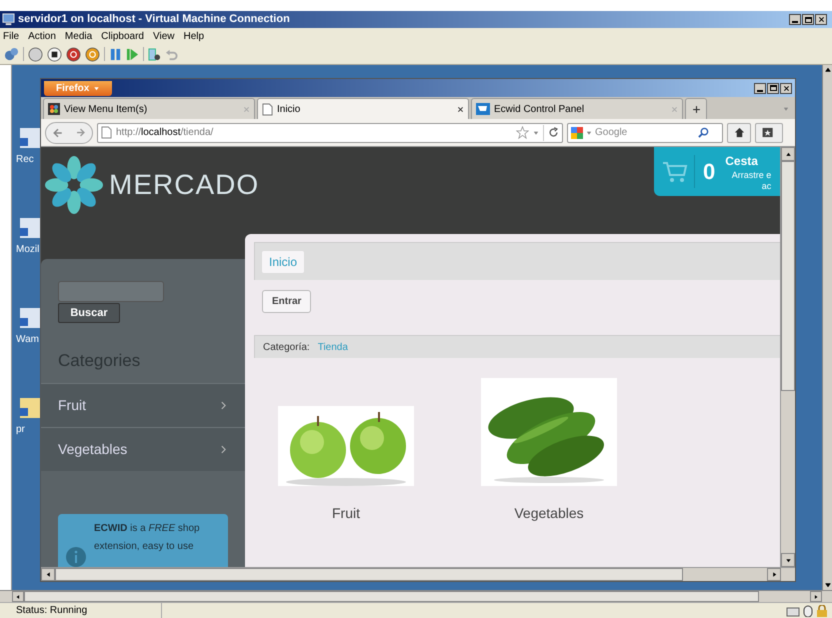 Image resolution: width=832 pixels, height=618 pixels. What do you see at coordinates (149, 108) in the screenshot?
I see `browser-tab: View Menu Item(s)` at bounding box center [149, 108].